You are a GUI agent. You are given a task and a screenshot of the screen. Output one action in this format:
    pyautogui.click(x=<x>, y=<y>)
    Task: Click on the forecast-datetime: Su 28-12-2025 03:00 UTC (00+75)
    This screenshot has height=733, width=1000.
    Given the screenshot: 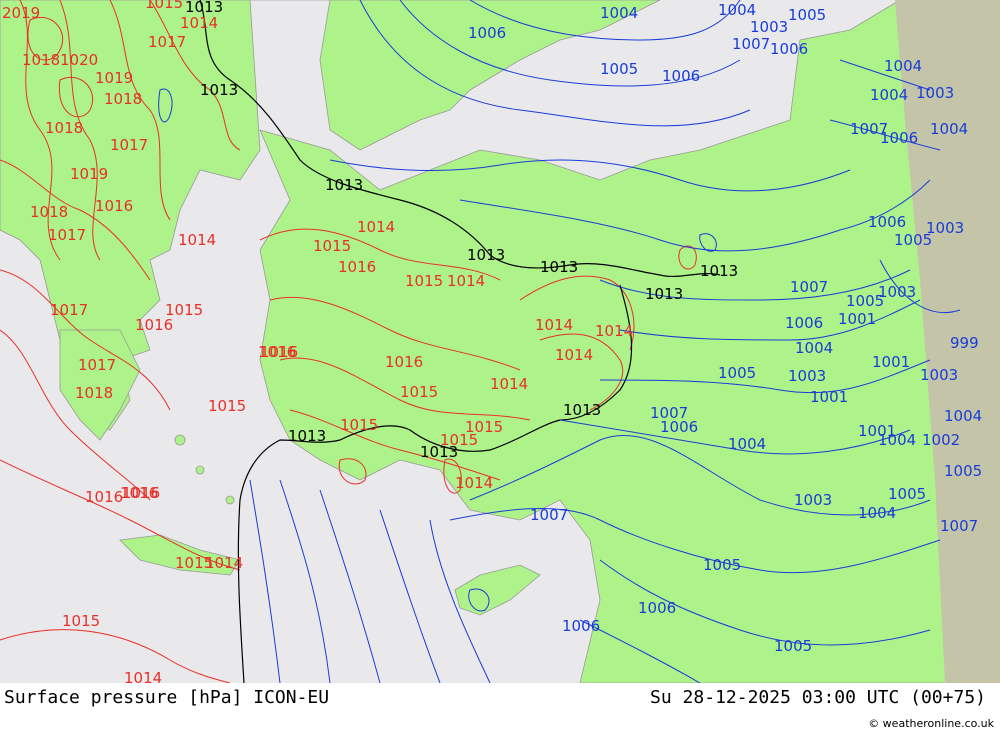 What is the action you would take?
    pyautogui.click(x=818, y=697)
    